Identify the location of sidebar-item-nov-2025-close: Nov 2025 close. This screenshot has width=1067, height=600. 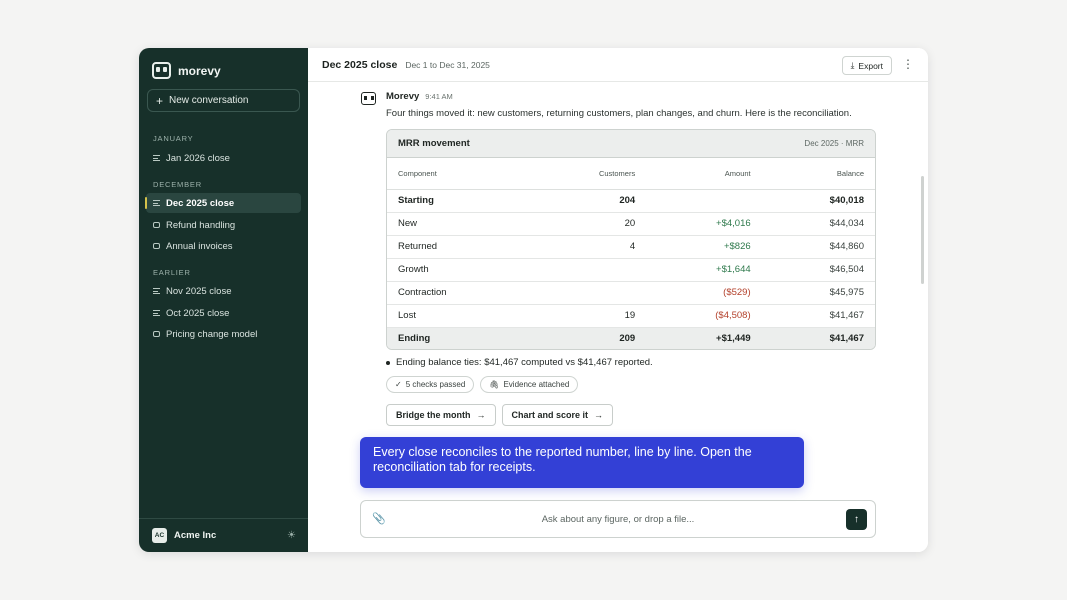
(223, 291).